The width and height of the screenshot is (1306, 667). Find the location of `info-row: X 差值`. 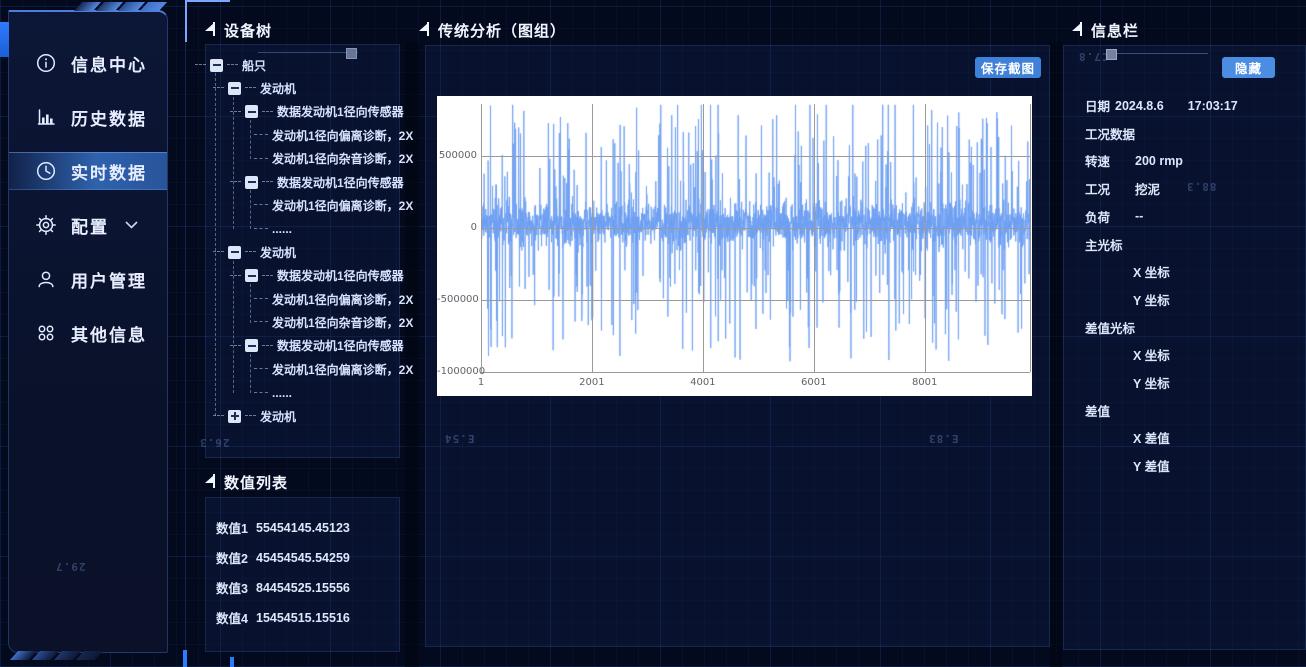

info-row: X 差值 is located at coordinates (1151, 437).